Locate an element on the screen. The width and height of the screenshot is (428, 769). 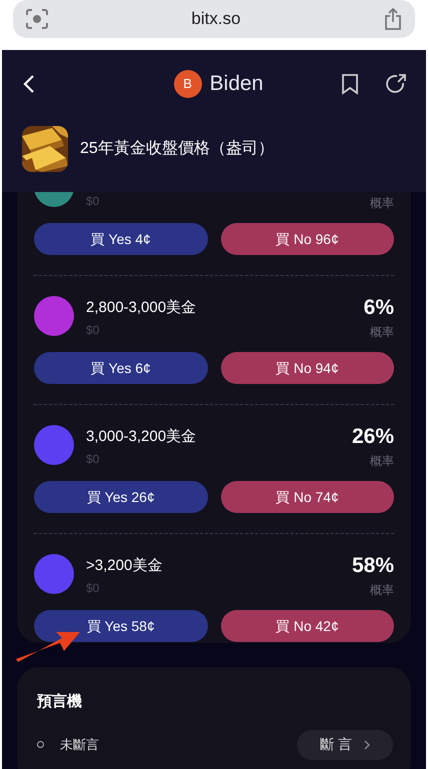
user-name: Biden is located at coordinates (237, 84).